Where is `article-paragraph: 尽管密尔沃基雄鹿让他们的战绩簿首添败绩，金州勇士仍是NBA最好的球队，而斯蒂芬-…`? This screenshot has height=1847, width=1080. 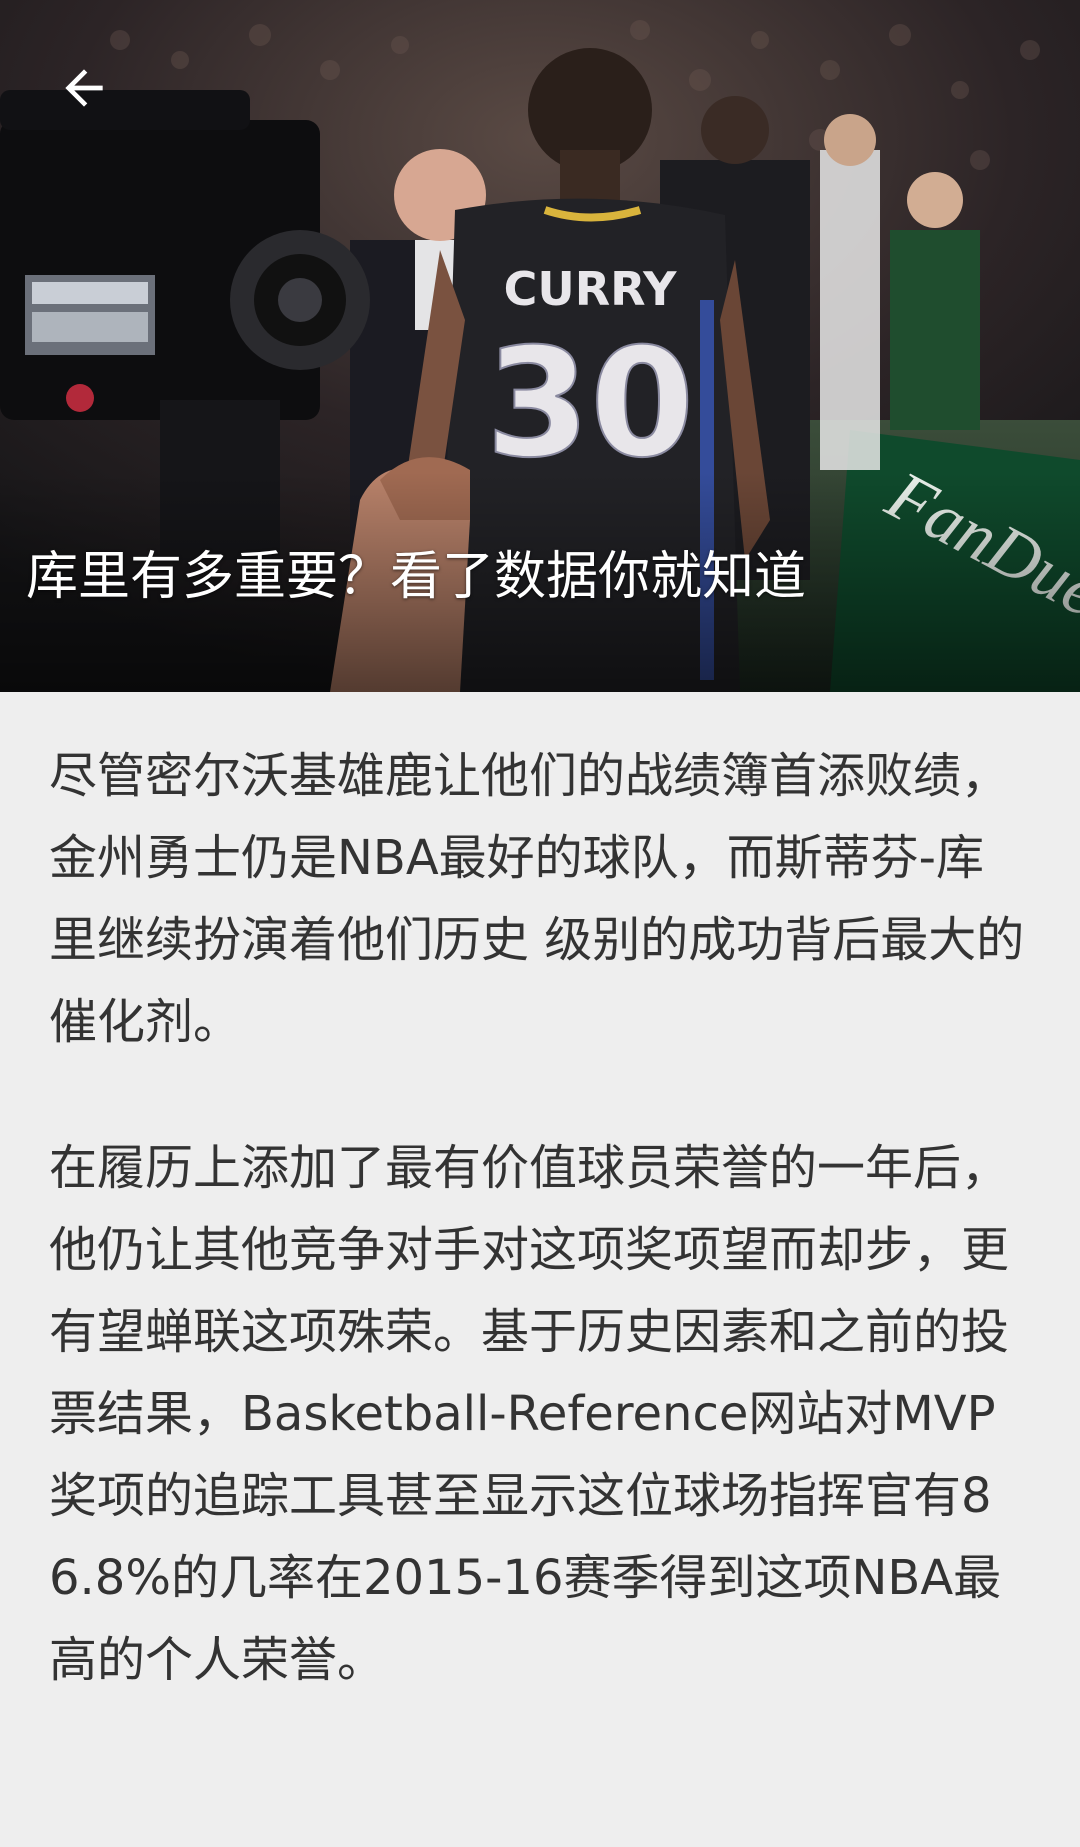 article-paragraph: 尽管密尔沃基雄鹿让他们的战绩簿首添败绩，金州勇士仍是NBA最好的球队，而斯蒂芬-… is located at coordinates (537, 899).